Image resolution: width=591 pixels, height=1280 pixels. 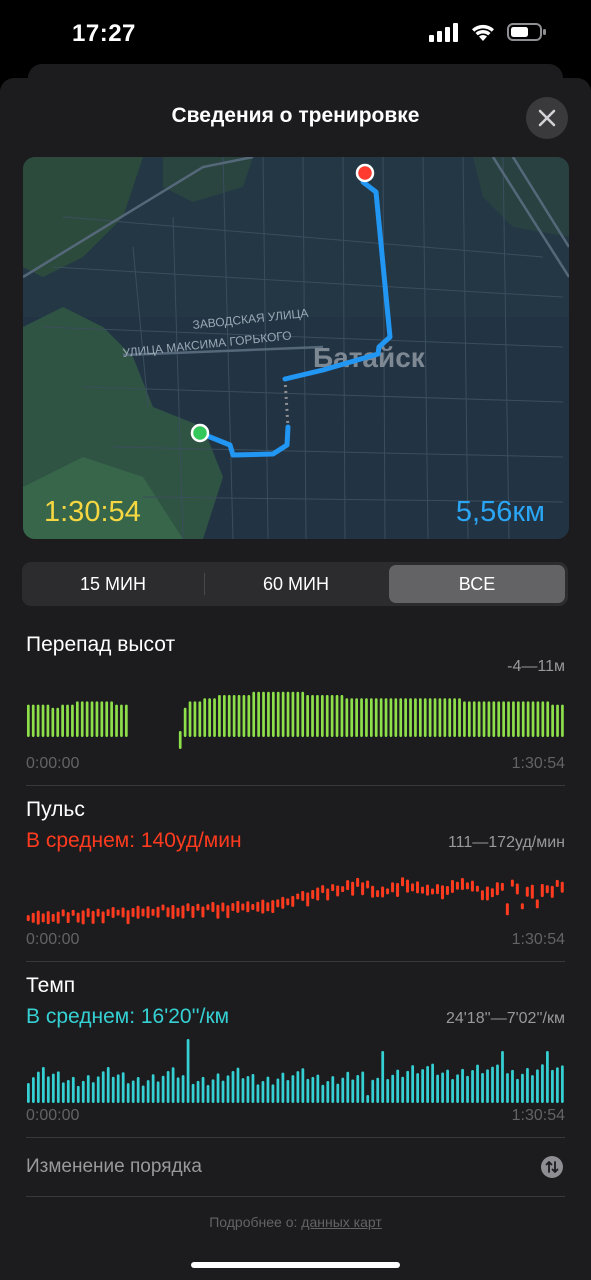 What do you see at coordinates (341, 1222) in the screenshot?
I see `map-data-link: данных карт` at bounding box center [341, 1222].